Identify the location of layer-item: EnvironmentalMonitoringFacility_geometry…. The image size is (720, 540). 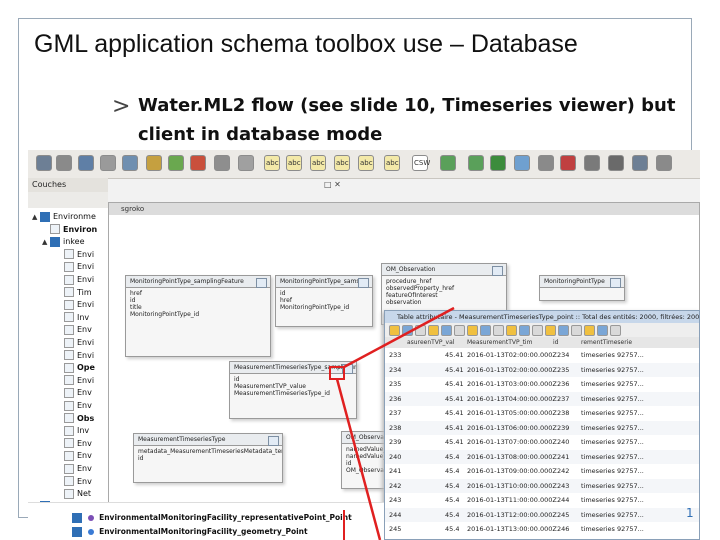
(250, 531).